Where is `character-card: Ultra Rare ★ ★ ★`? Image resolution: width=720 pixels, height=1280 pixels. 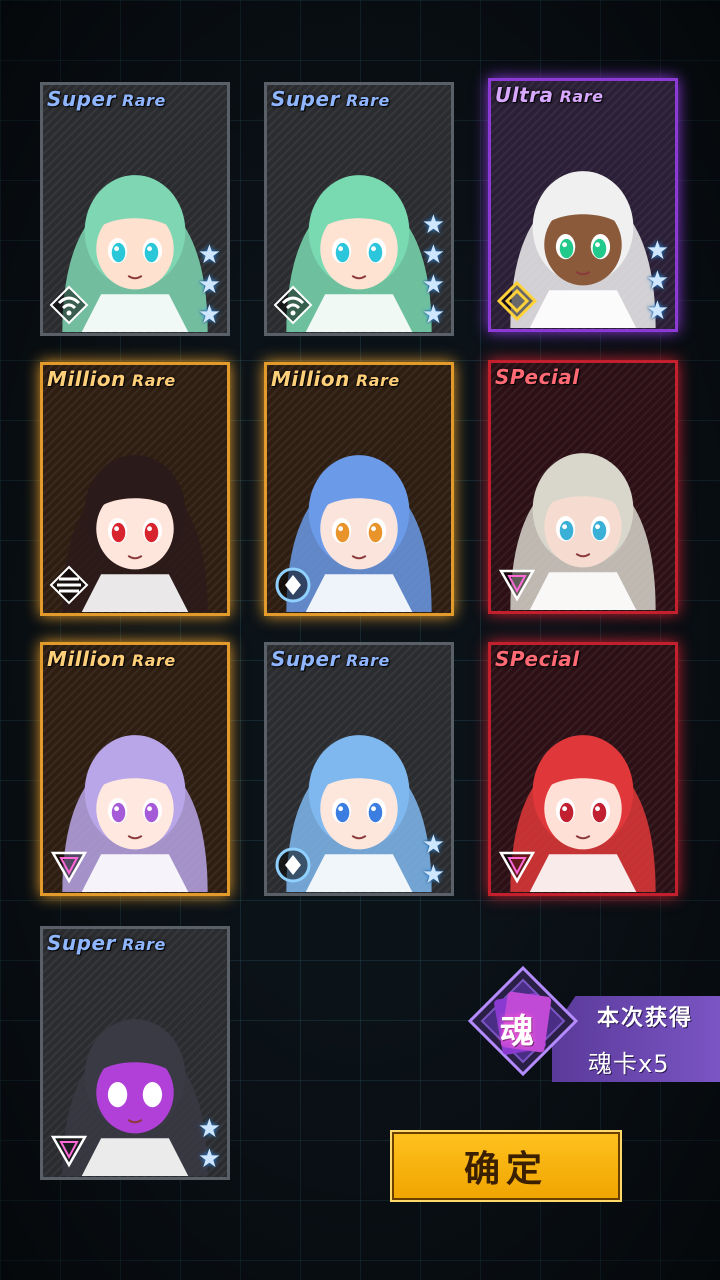
character-card: Ultra Rare ★ ★ ★ is located at coordinates (583, 205).